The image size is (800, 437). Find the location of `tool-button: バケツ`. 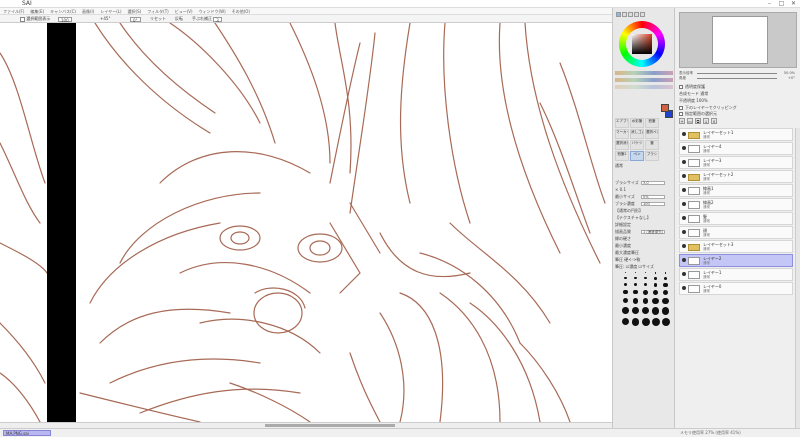

tool-button: バケツ is located at coordinates (637, 145).